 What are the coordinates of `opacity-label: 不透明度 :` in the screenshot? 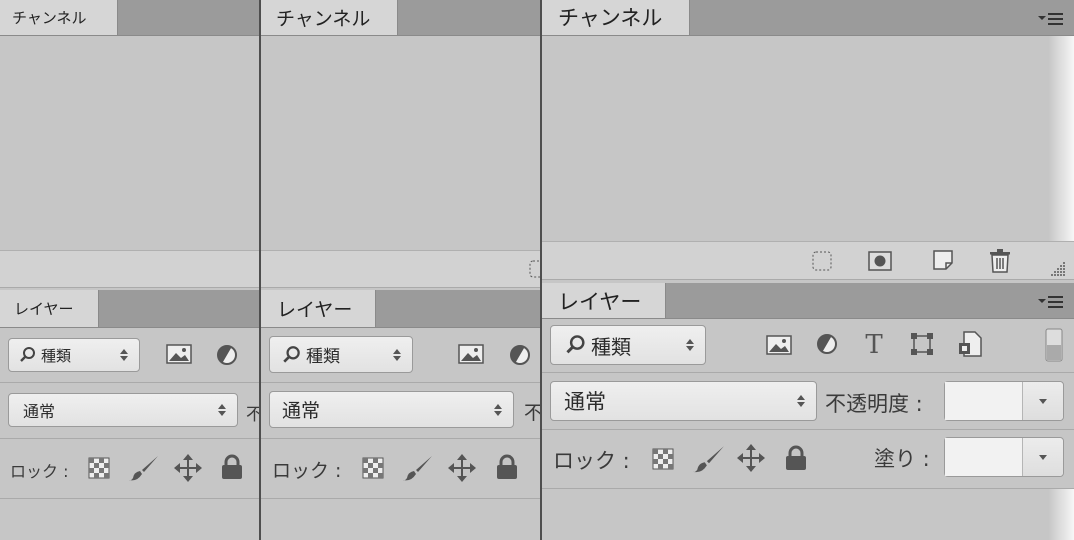 It's located at (874, 404).